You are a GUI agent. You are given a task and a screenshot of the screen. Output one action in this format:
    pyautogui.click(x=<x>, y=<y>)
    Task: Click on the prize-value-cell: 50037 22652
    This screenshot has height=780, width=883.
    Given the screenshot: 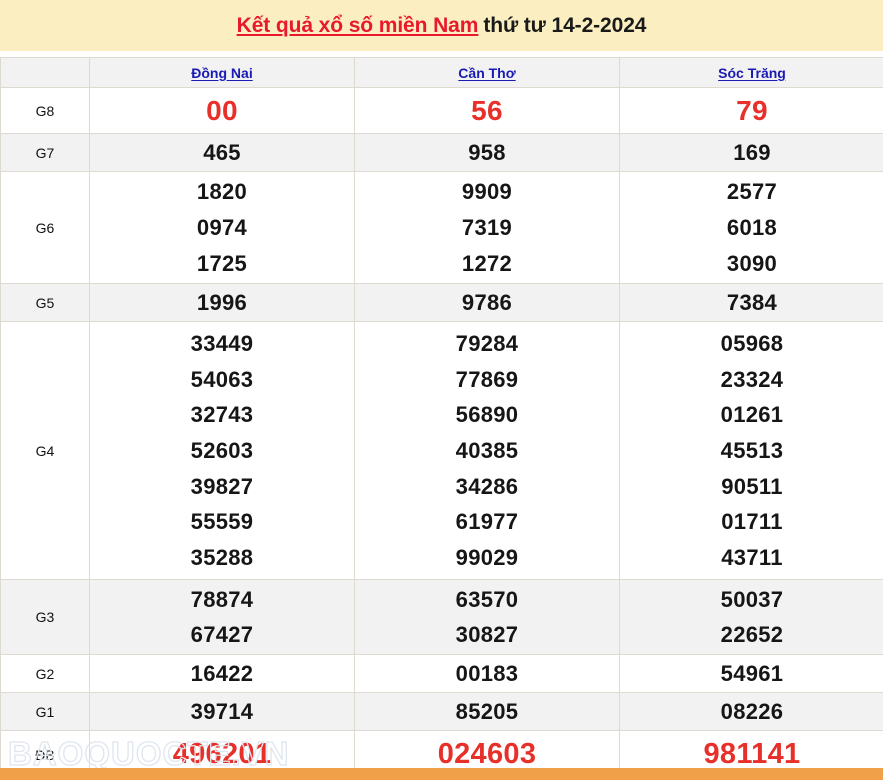 What is the action you would take?
    pyautogui.click(x=751, y=617)
    